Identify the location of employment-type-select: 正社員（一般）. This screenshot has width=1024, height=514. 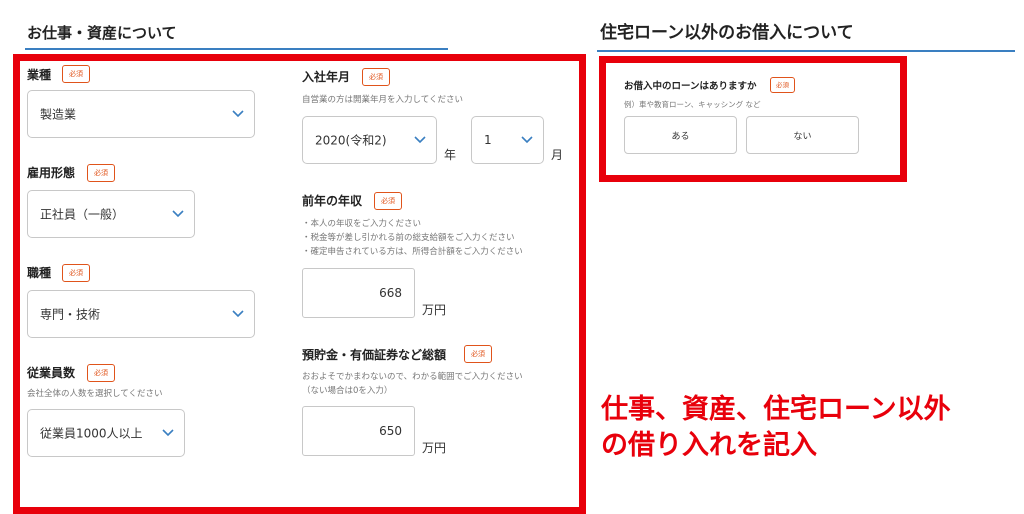
(111, 214).